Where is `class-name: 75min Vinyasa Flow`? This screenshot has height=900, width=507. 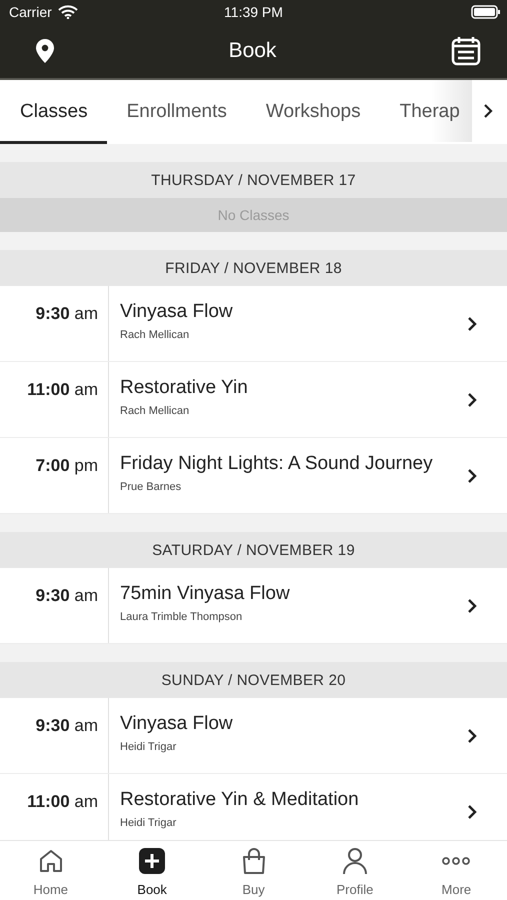 class-name: 75min Vinyasa Flow is located at coordinates (293, 594).